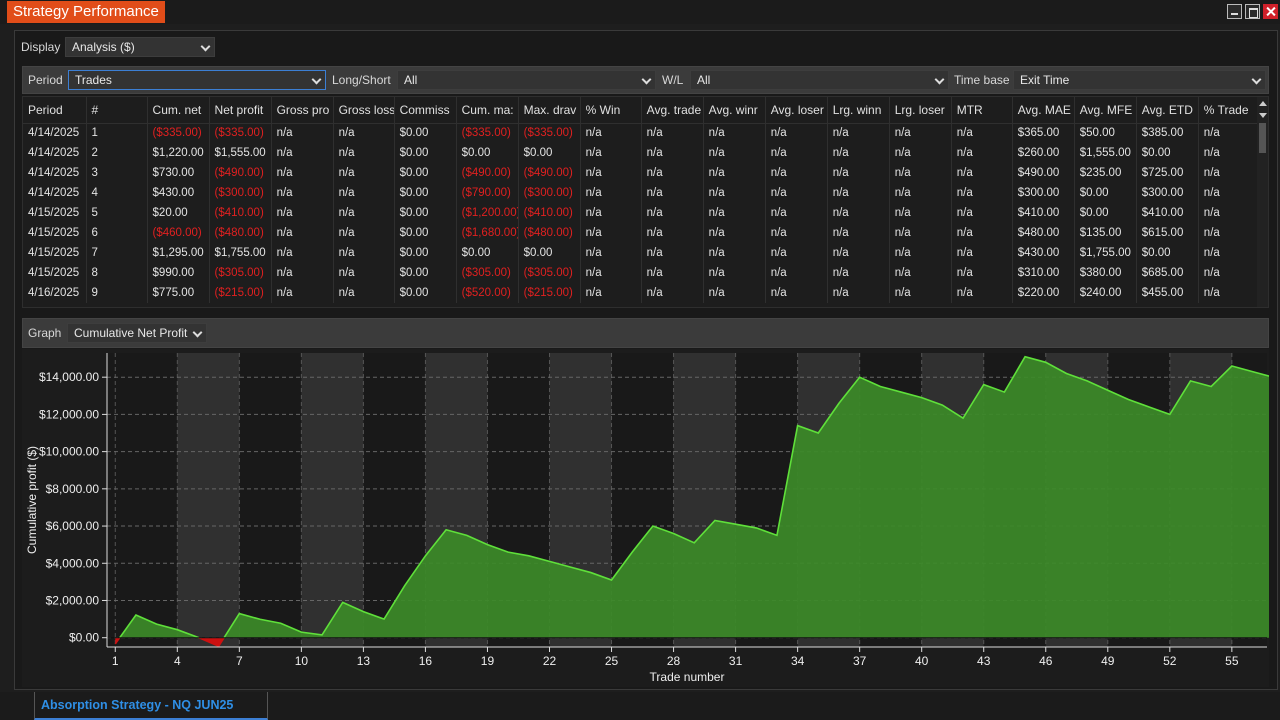  What do you see at coordinates (302, 110) in the screenshot?
I see `column-header: Gross pro` at bounding box center [302, 110].